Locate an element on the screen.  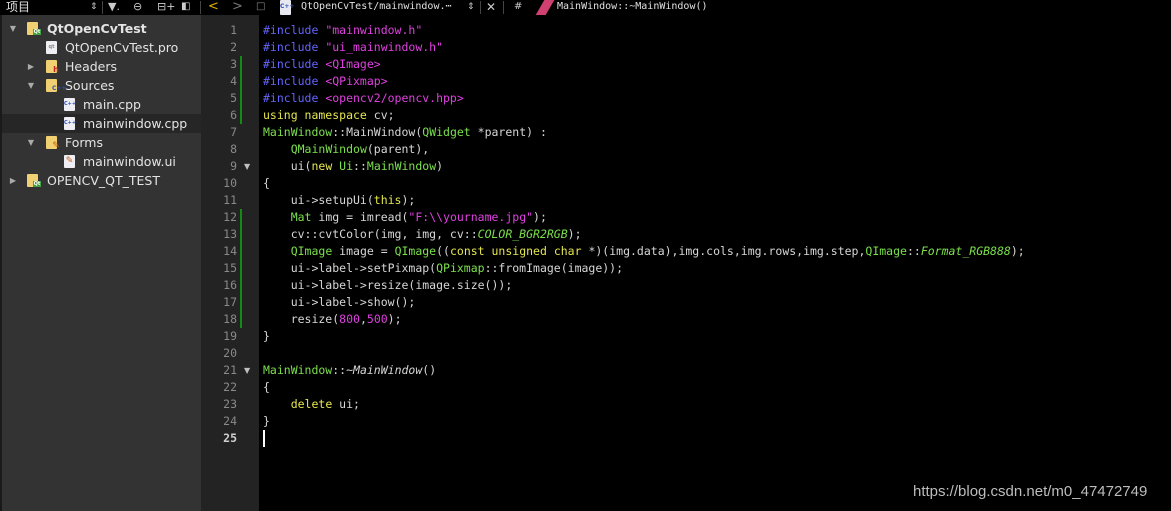
tree-item-qtopencvtest: ▼ Qt QtOpenCvTest is located at coordinates (101, 28).